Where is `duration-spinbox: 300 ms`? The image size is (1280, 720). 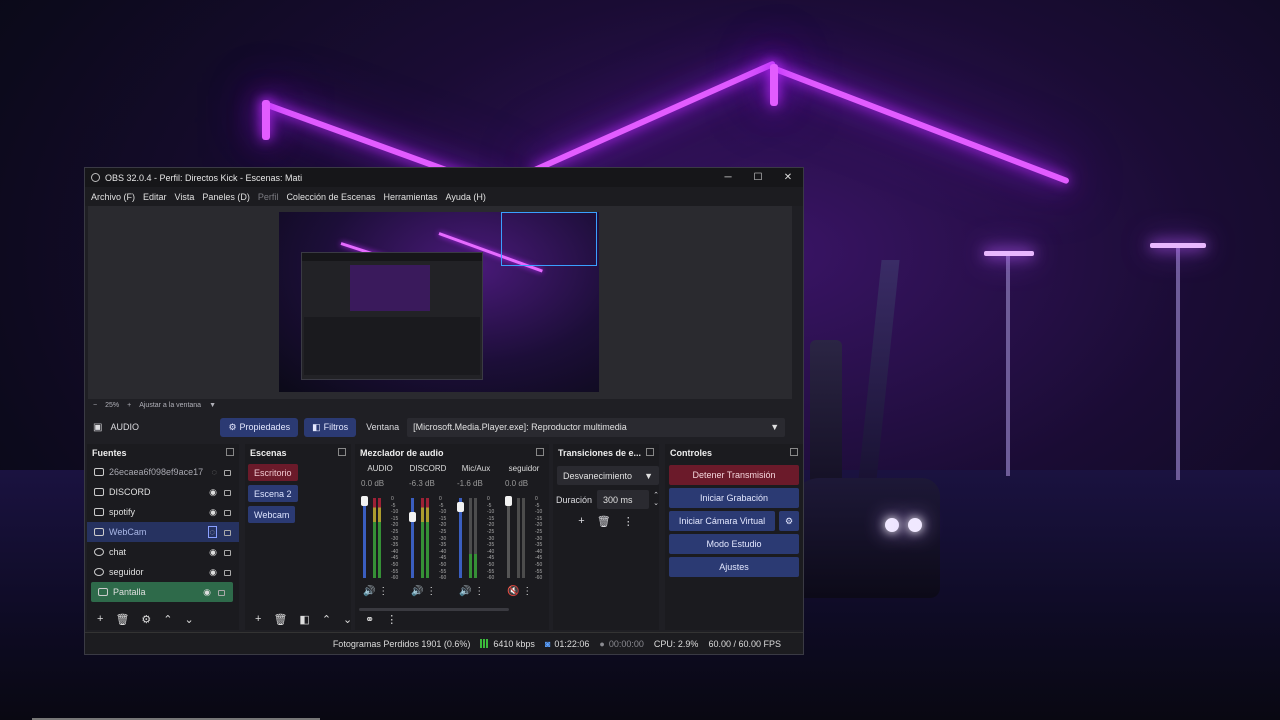
duration-spinbox: 300 ms is located at coordinates (623, 499).